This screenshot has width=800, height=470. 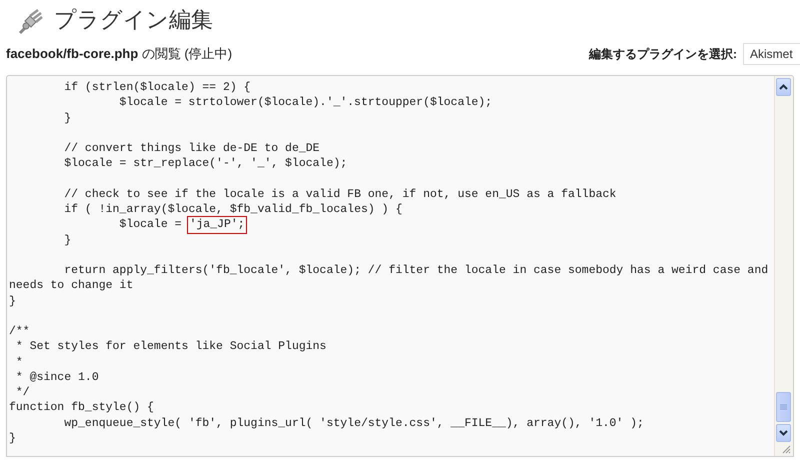 What do you see at coordinates (157, 88) in the screenshot?
I see `code-line: if (strlen($locale) == 2) {` at bounding box center [157, 88].